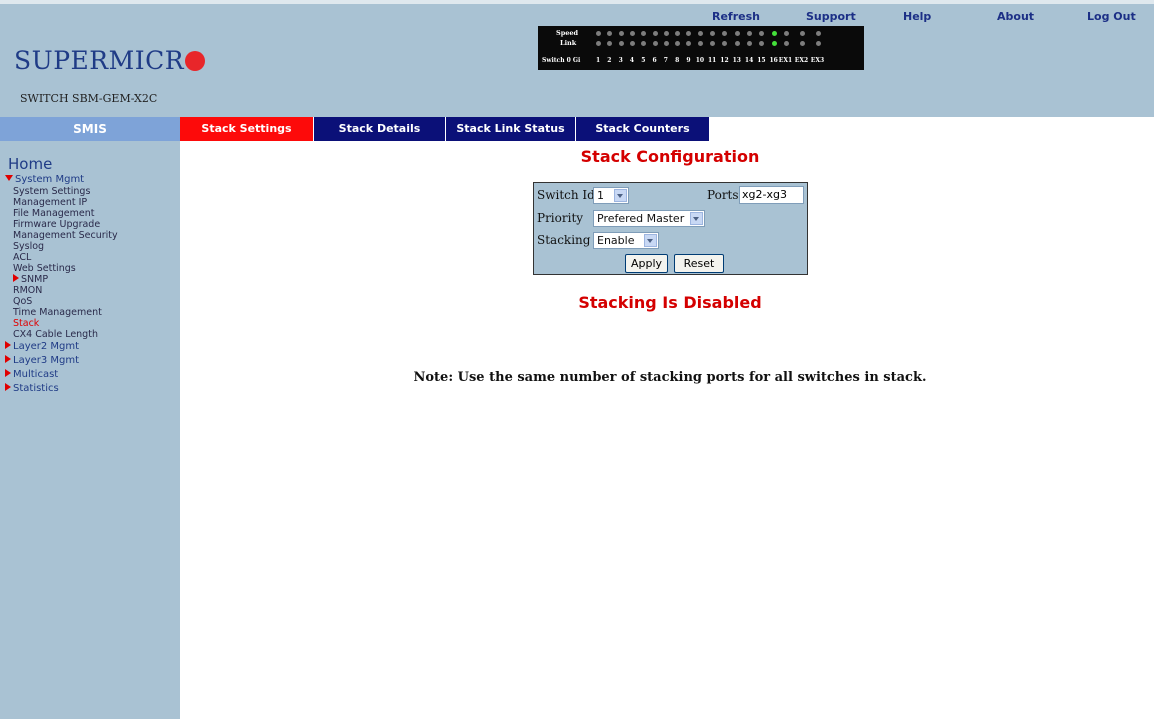 This screenshot has height=719, width=1154. I want to click on priority-label: Priority, so click(560, 218).